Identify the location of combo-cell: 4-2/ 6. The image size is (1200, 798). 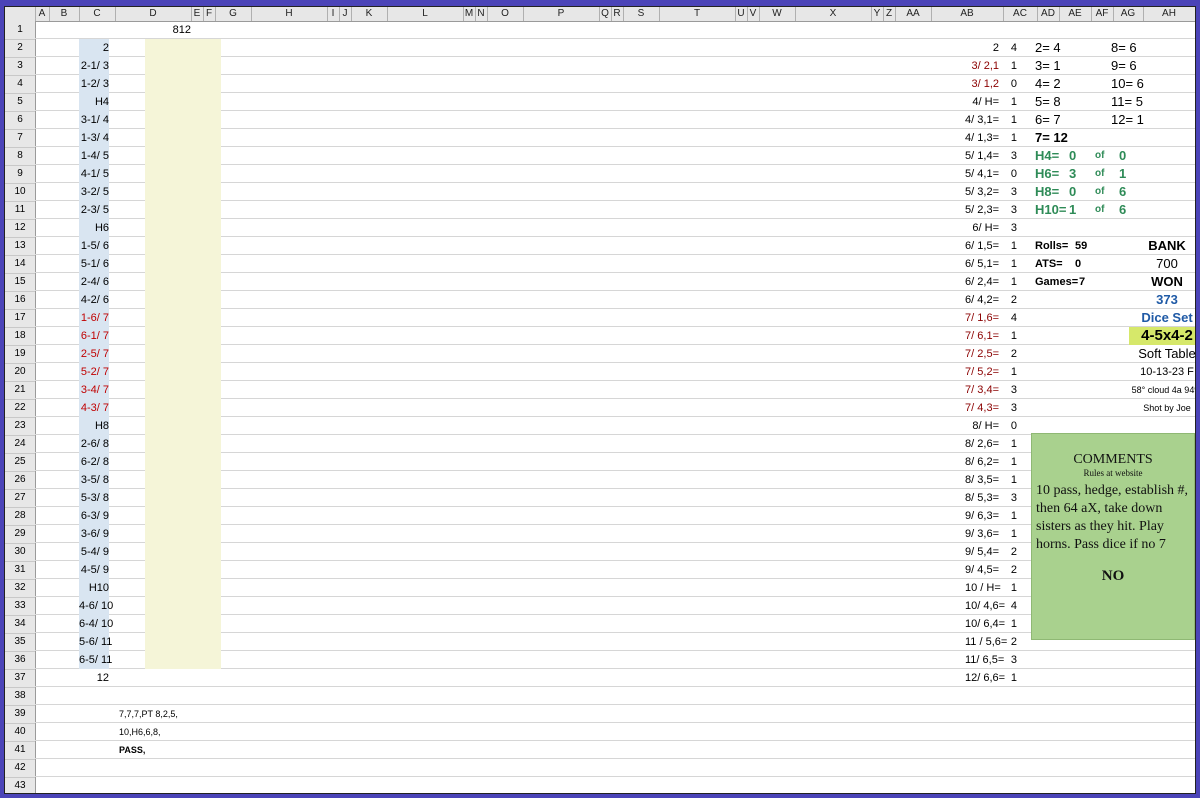
(94, 300).